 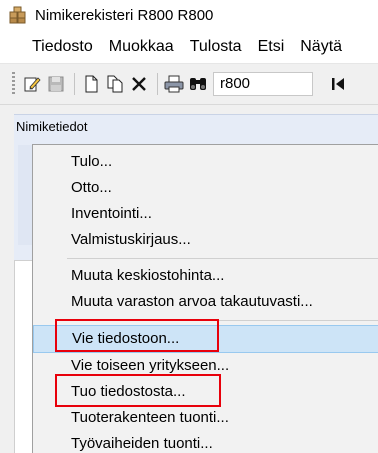 I want to click on menu-tulosta: Tulosta, so click(x=216, y=47).